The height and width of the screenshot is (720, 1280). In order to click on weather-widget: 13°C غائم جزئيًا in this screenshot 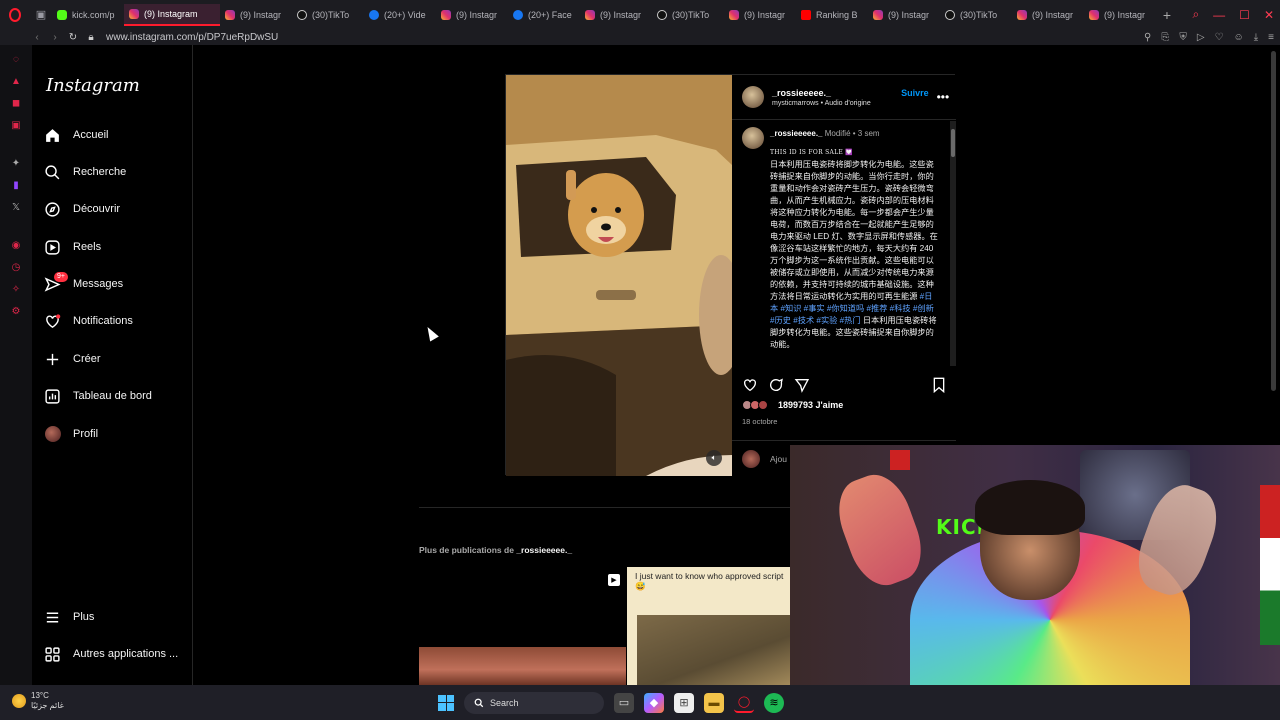, I will do `click(38, 701)`.